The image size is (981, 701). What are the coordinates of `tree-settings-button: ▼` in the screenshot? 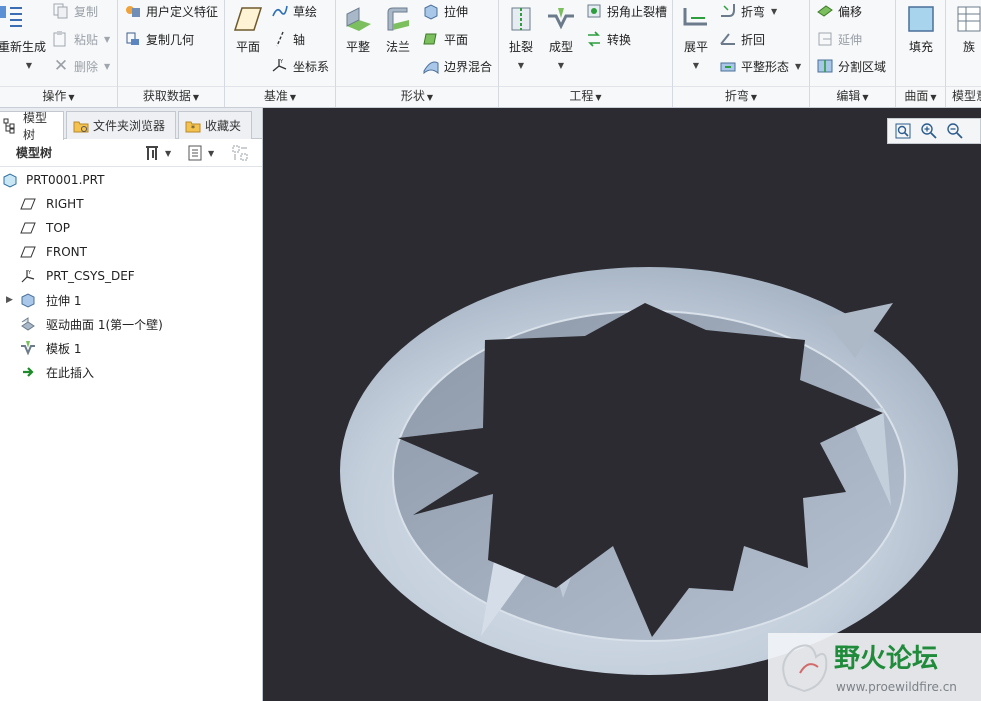 It's located at (157, 153).